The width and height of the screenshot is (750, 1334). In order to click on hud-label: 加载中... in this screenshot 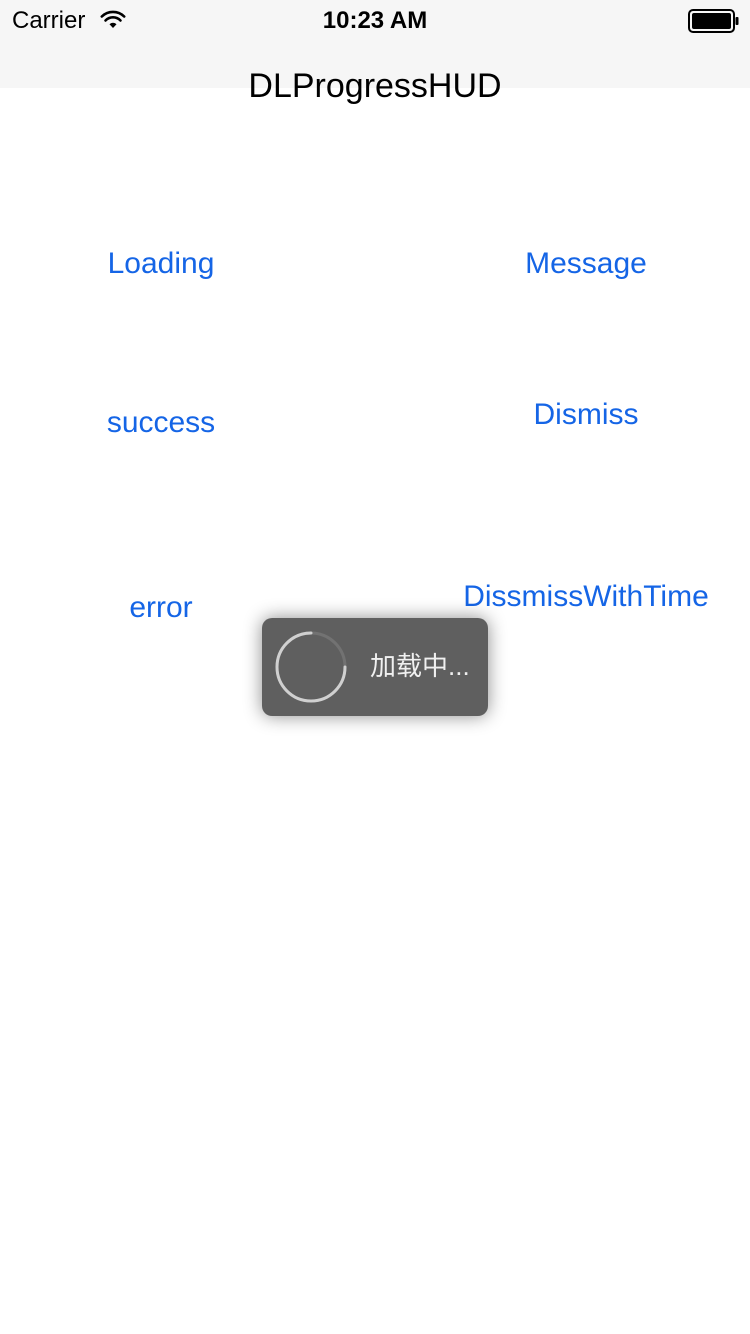, I will do `click(420, 666)`.